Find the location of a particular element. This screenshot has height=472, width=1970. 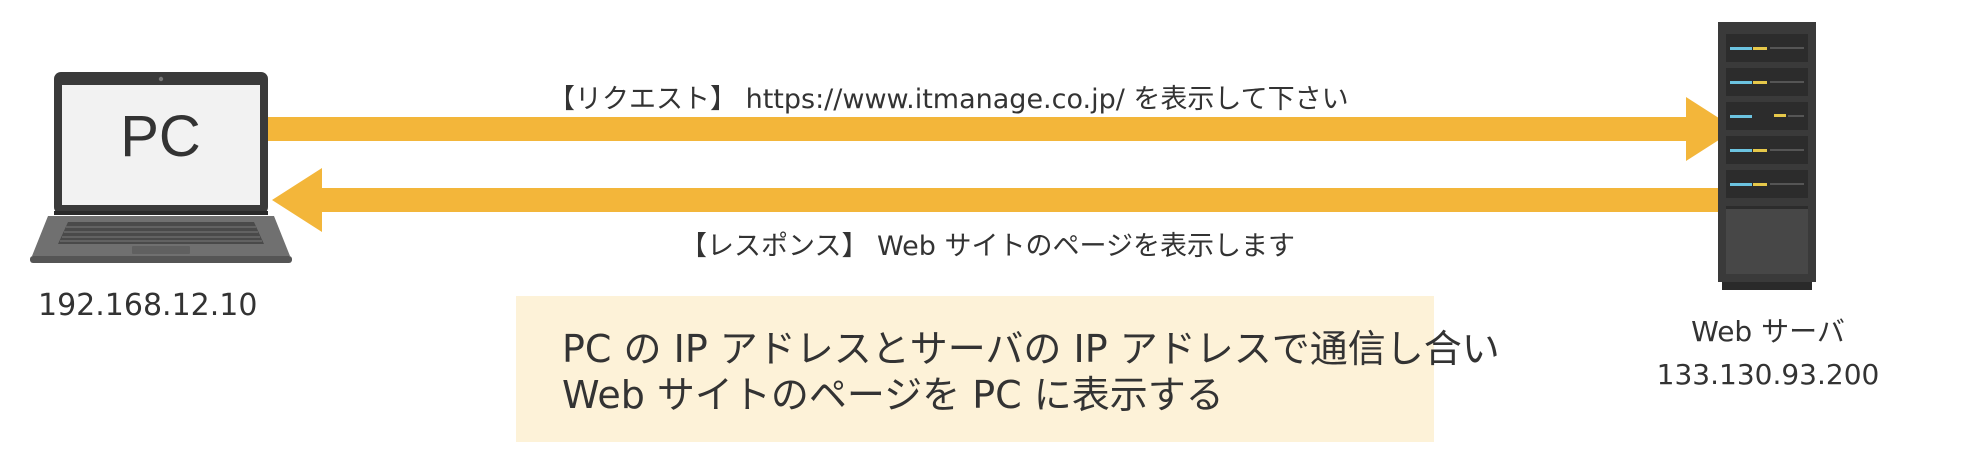

response-arrow is located at coordinates (1004, 200).